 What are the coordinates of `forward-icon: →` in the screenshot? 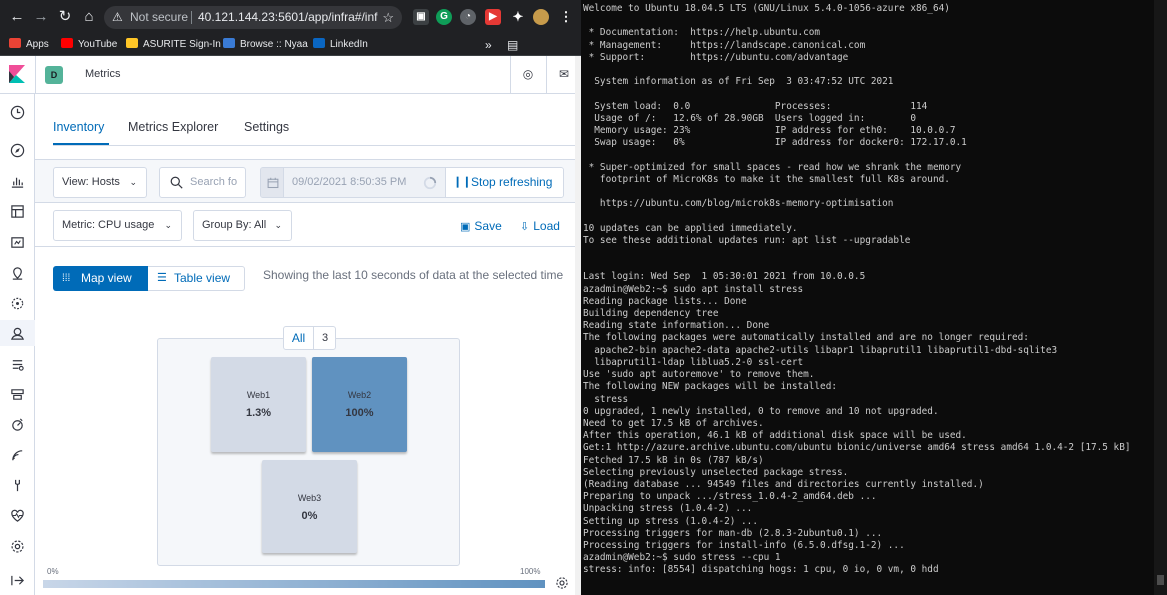 It's located at (41, 17).